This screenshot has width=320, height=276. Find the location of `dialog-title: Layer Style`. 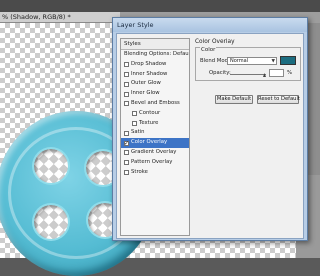

dialog-title: Layer Style is located at coordinates (135, 25).